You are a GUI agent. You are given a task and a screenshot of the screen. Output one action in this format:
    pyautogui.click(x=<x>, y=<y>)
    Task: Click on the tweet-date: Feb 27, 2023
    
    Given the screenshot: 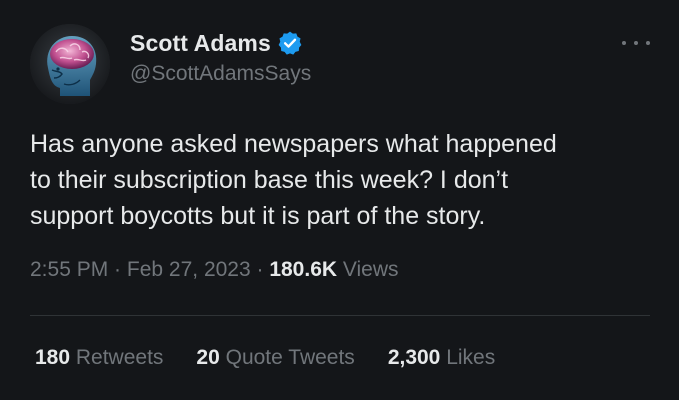 What is the action you would take?
    pyautogui.click(x=189, y=269)
    